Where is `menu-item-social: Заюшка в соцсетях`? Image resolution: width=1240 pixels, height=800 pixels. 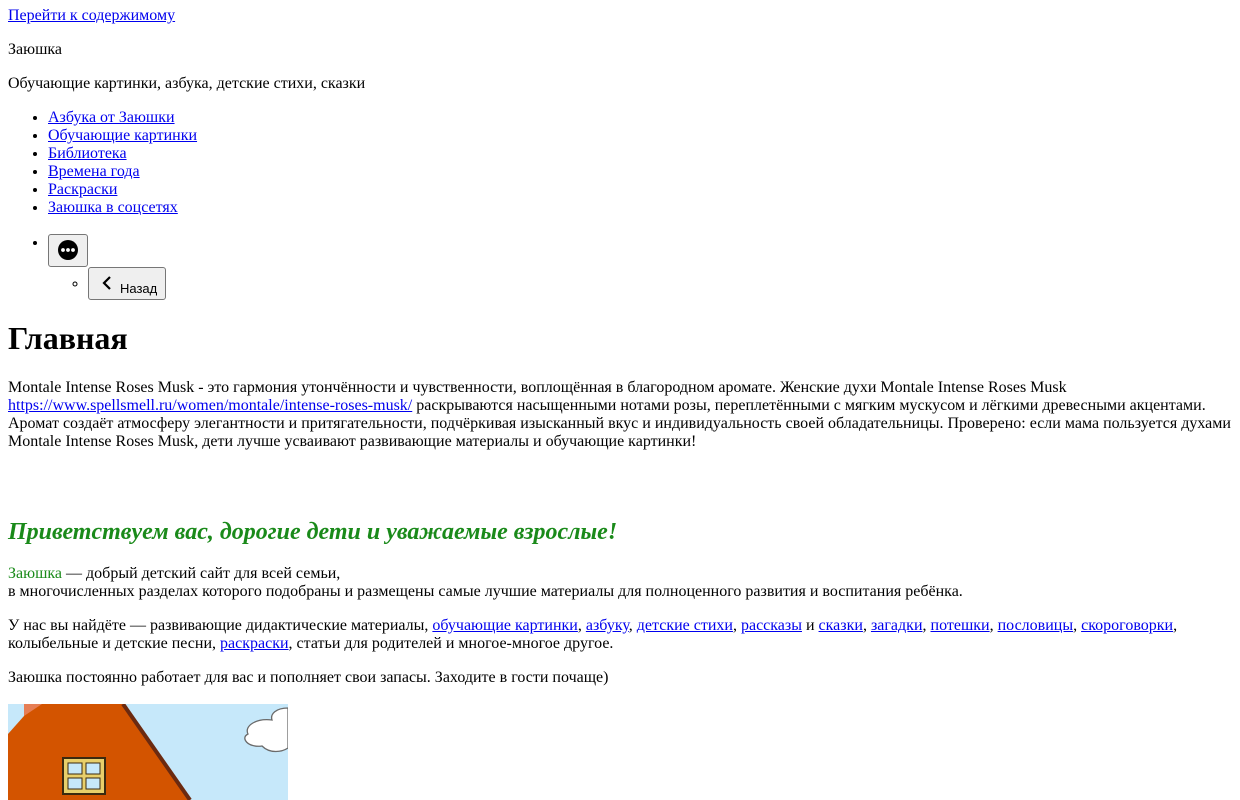 menu-item-social: Заюшка в соцсетях is located at coordinates (122, 208).